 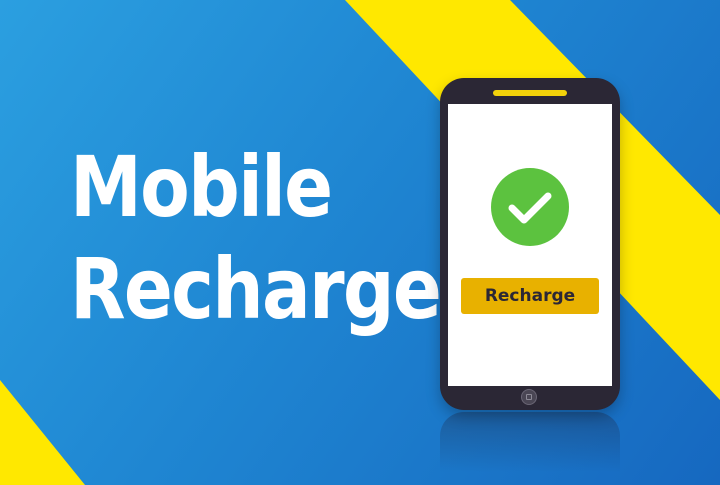 I want to click on headline-line-2: Recharge, so click(x=256, y=289).